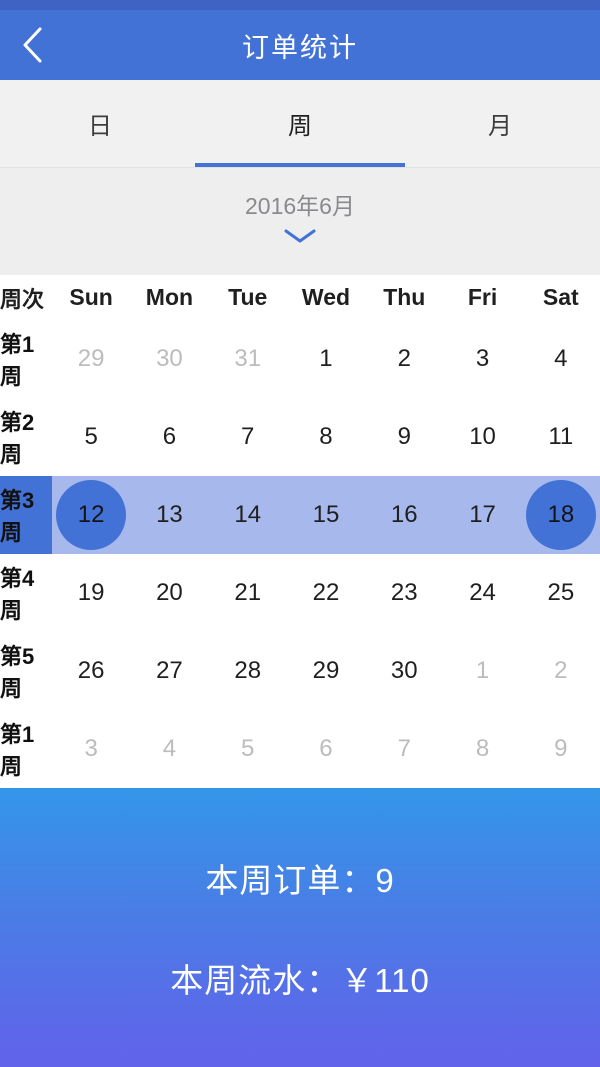  I want to click on calendar-day-cell: 18, so click(561, 515).